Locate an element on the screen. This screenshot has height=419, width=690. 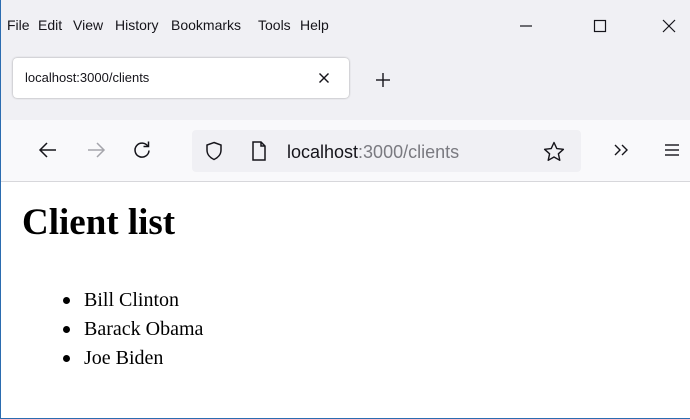
new-tab-button is located at coordinates (383, 80).